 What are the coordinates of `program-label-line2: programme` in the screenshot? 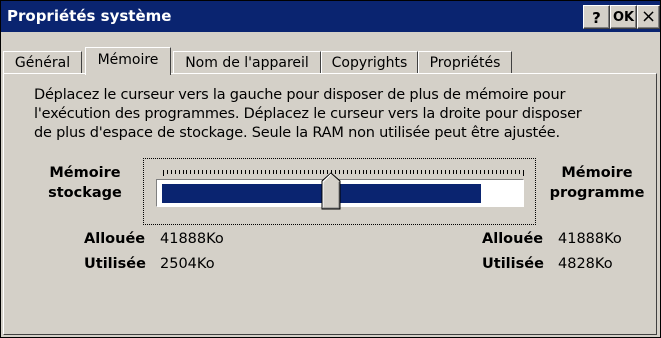 It's located at (597, 193).